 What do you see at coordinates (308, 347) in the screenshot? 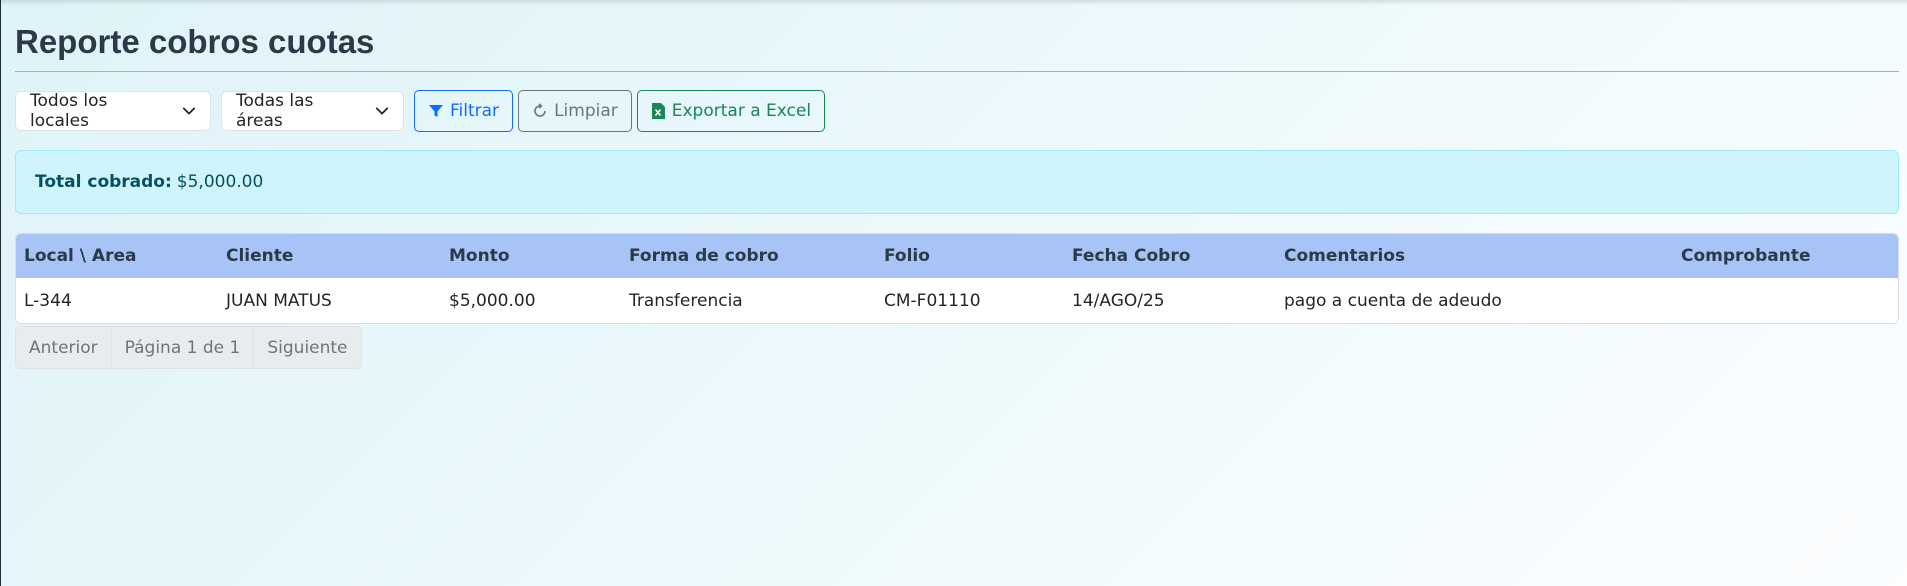
I see `next-page-button: Siguiente` at bounding box center [308, 347].